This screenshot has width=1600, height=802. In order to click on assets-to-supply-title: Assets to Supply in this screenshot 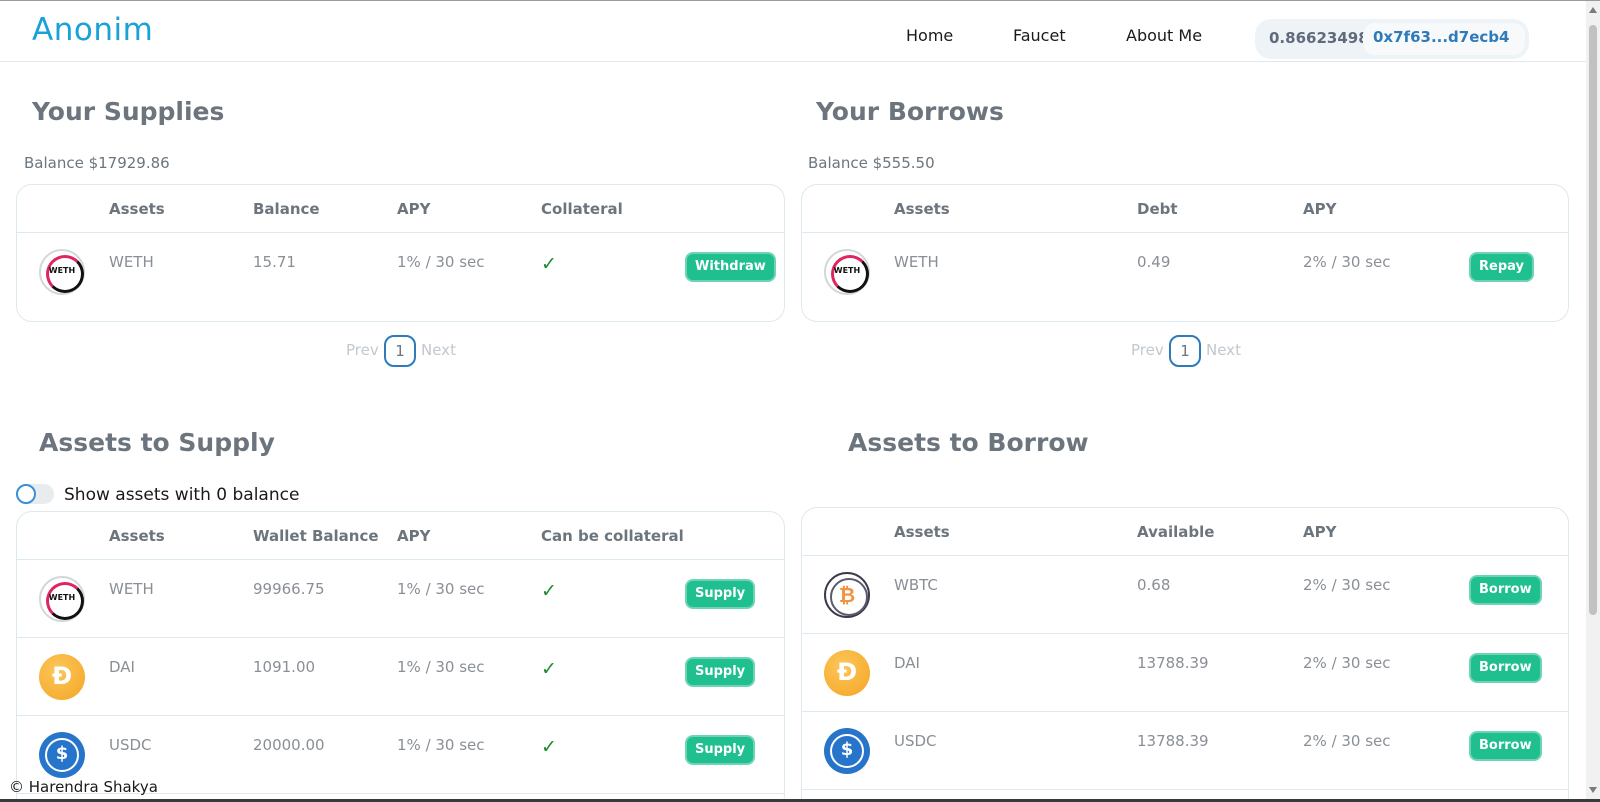, I will do `click(157, 442)`.